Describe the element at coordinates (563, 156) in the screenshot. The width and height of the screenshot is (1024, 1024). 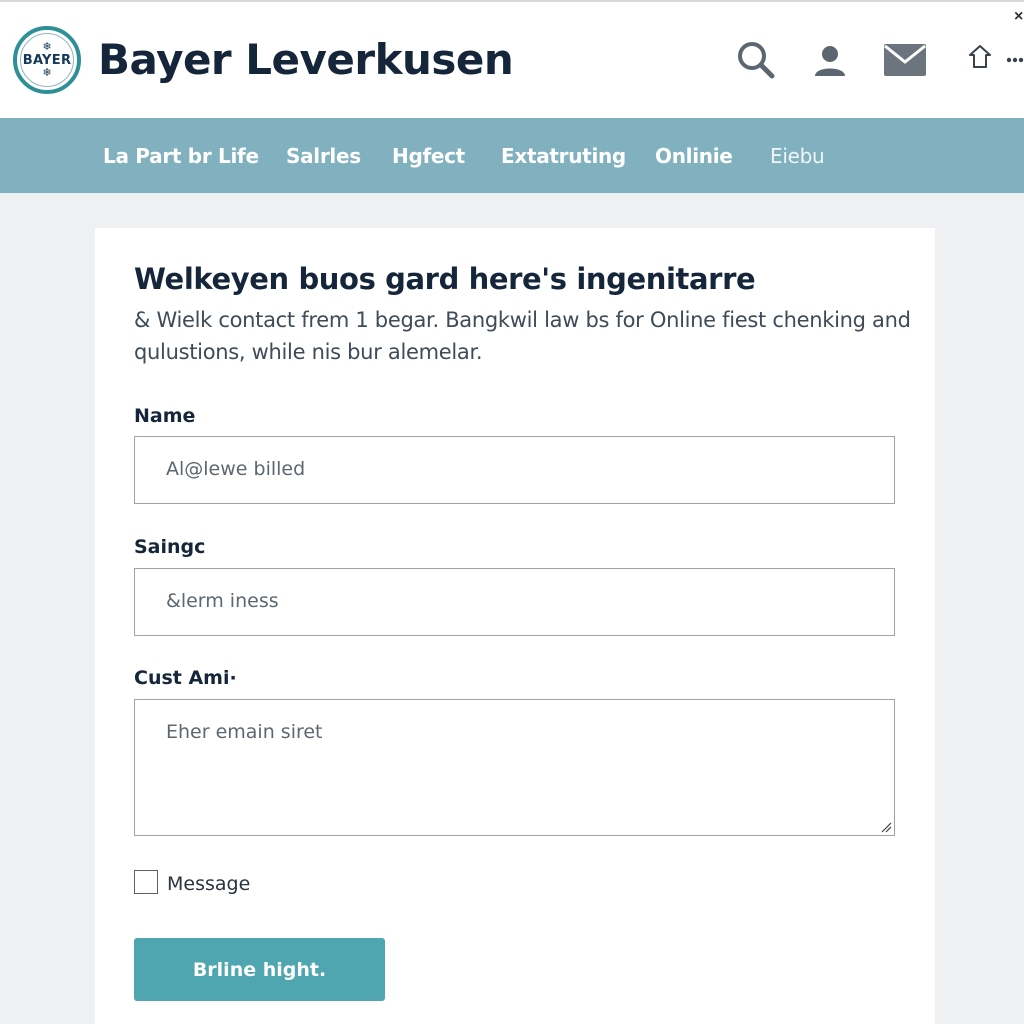
I see `nav-item-extatruting: Extatruting` at that location.